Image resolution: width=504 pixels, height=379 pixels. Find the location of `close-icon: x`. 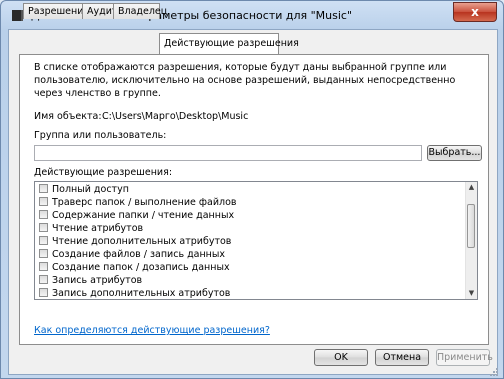

close-icon: x is located at coordinates (475, 12).